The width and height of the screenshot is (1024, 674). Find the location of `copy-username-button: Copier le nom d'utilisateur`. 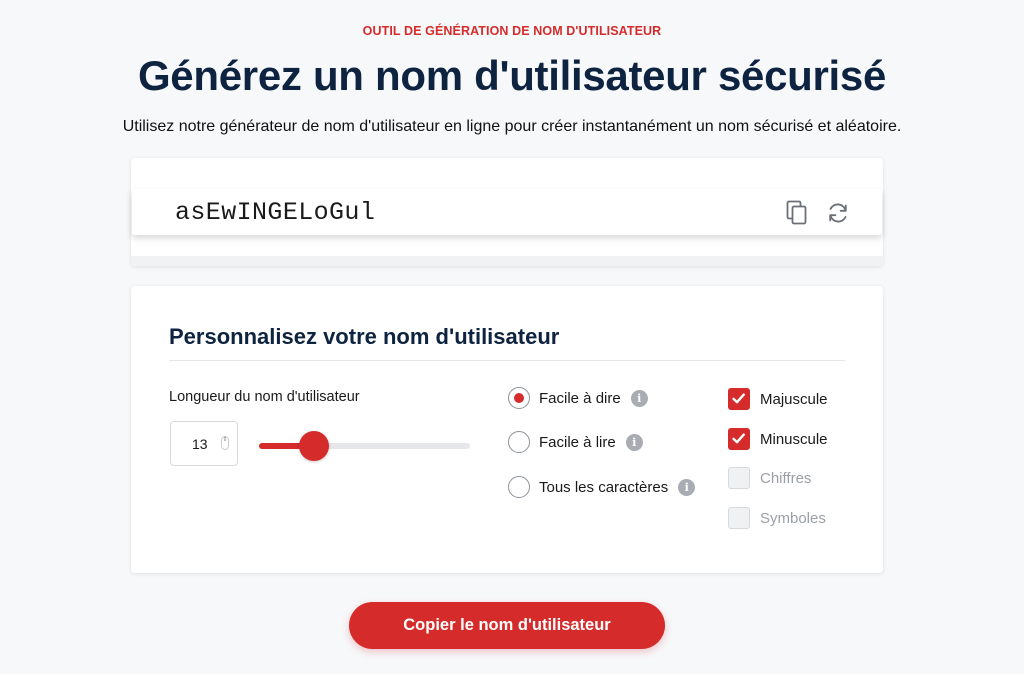

copy-username-button: Copier le nom d'utilisateur is located at coordinates (507, 625).